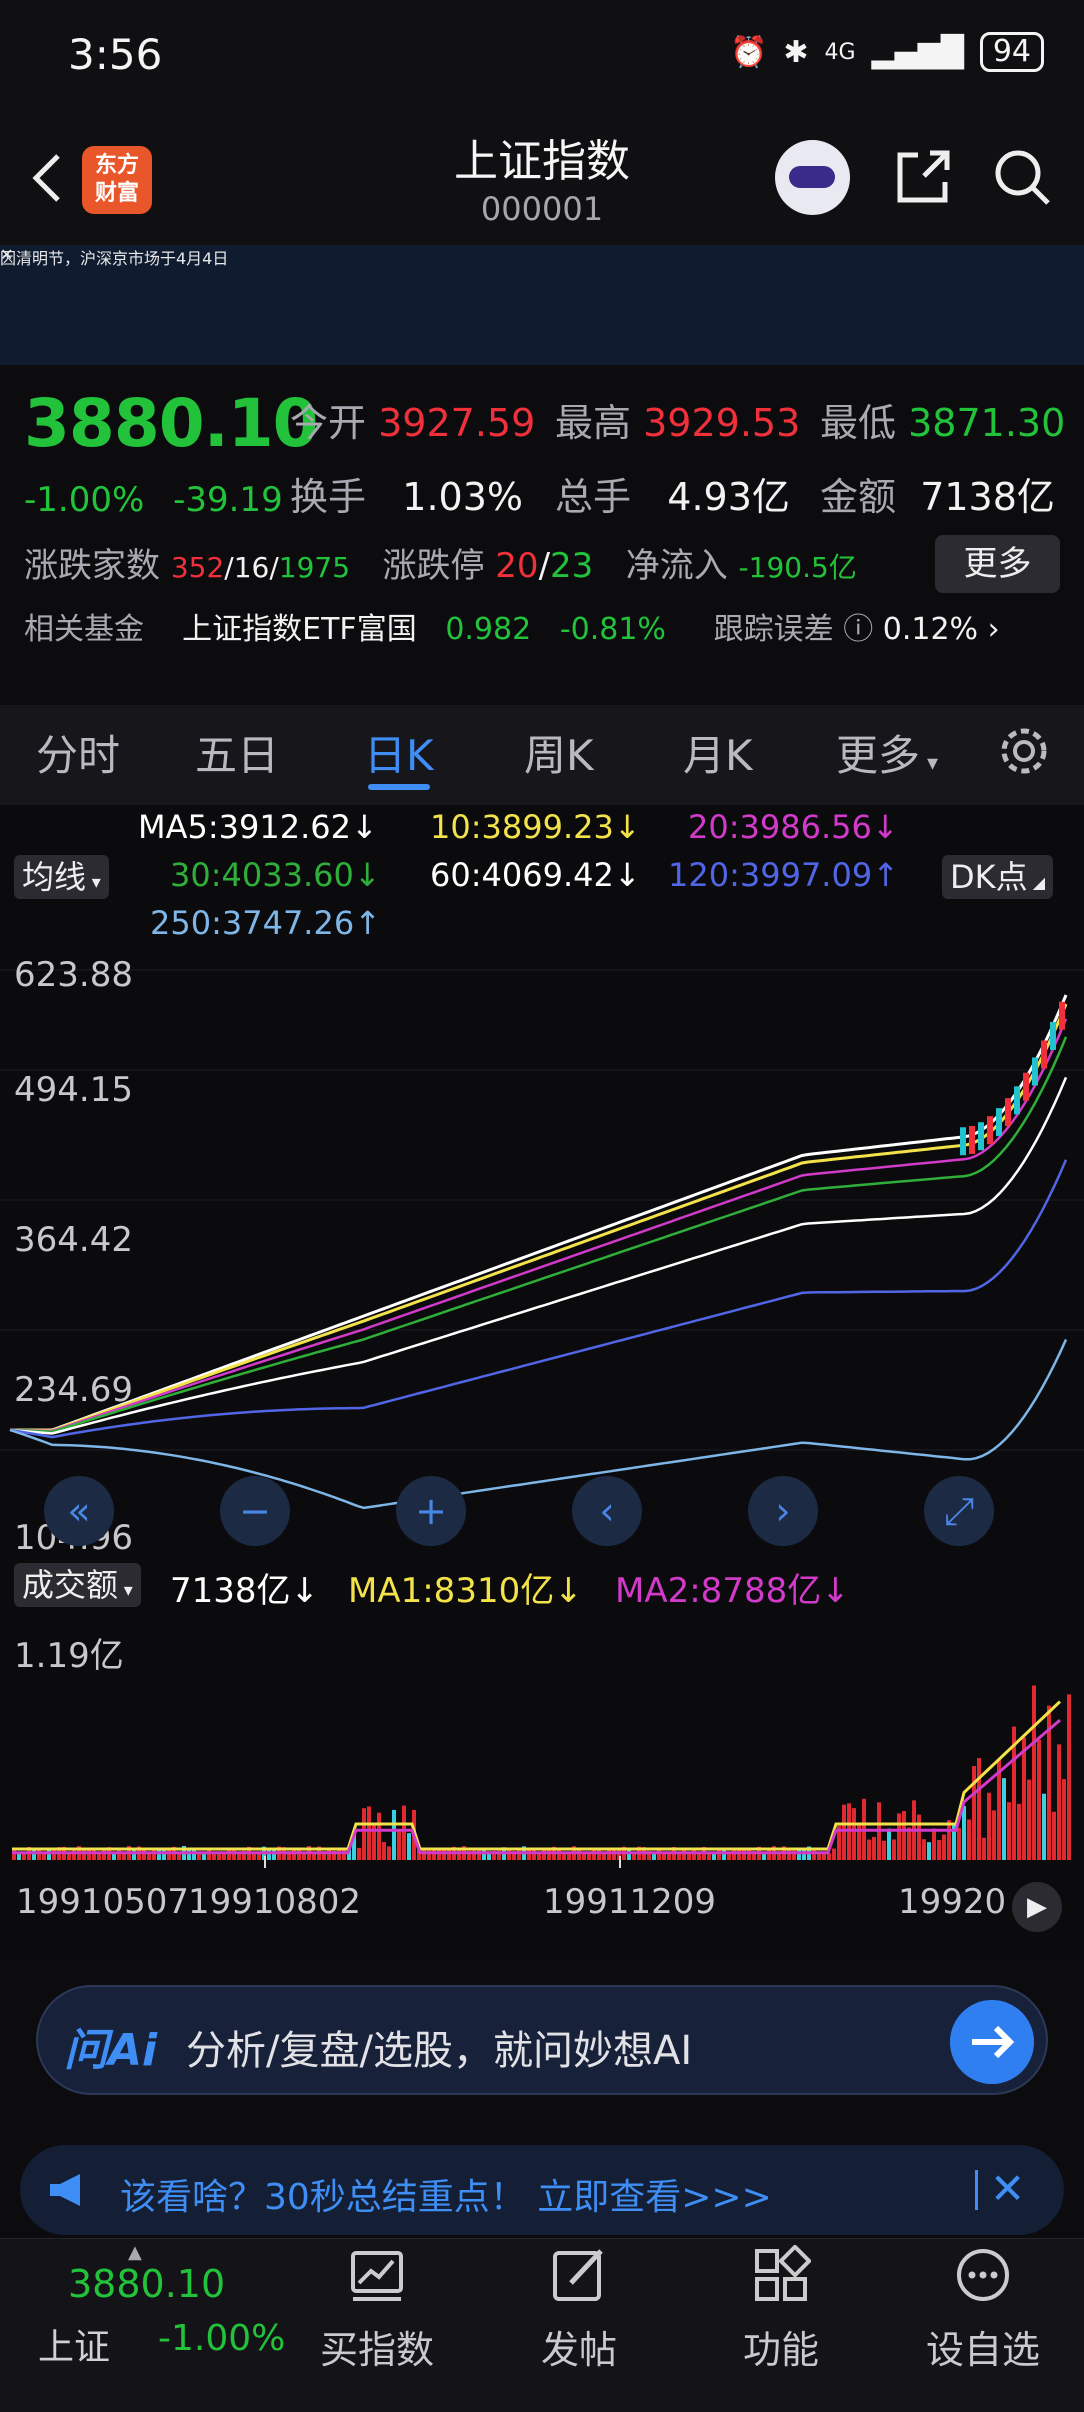 This screenshot has height=2412, width=1084. What do you see at coordinates (983, 2275) in the screenshot?
I see `more-dots-icon` at bounding box center [983, 2275].